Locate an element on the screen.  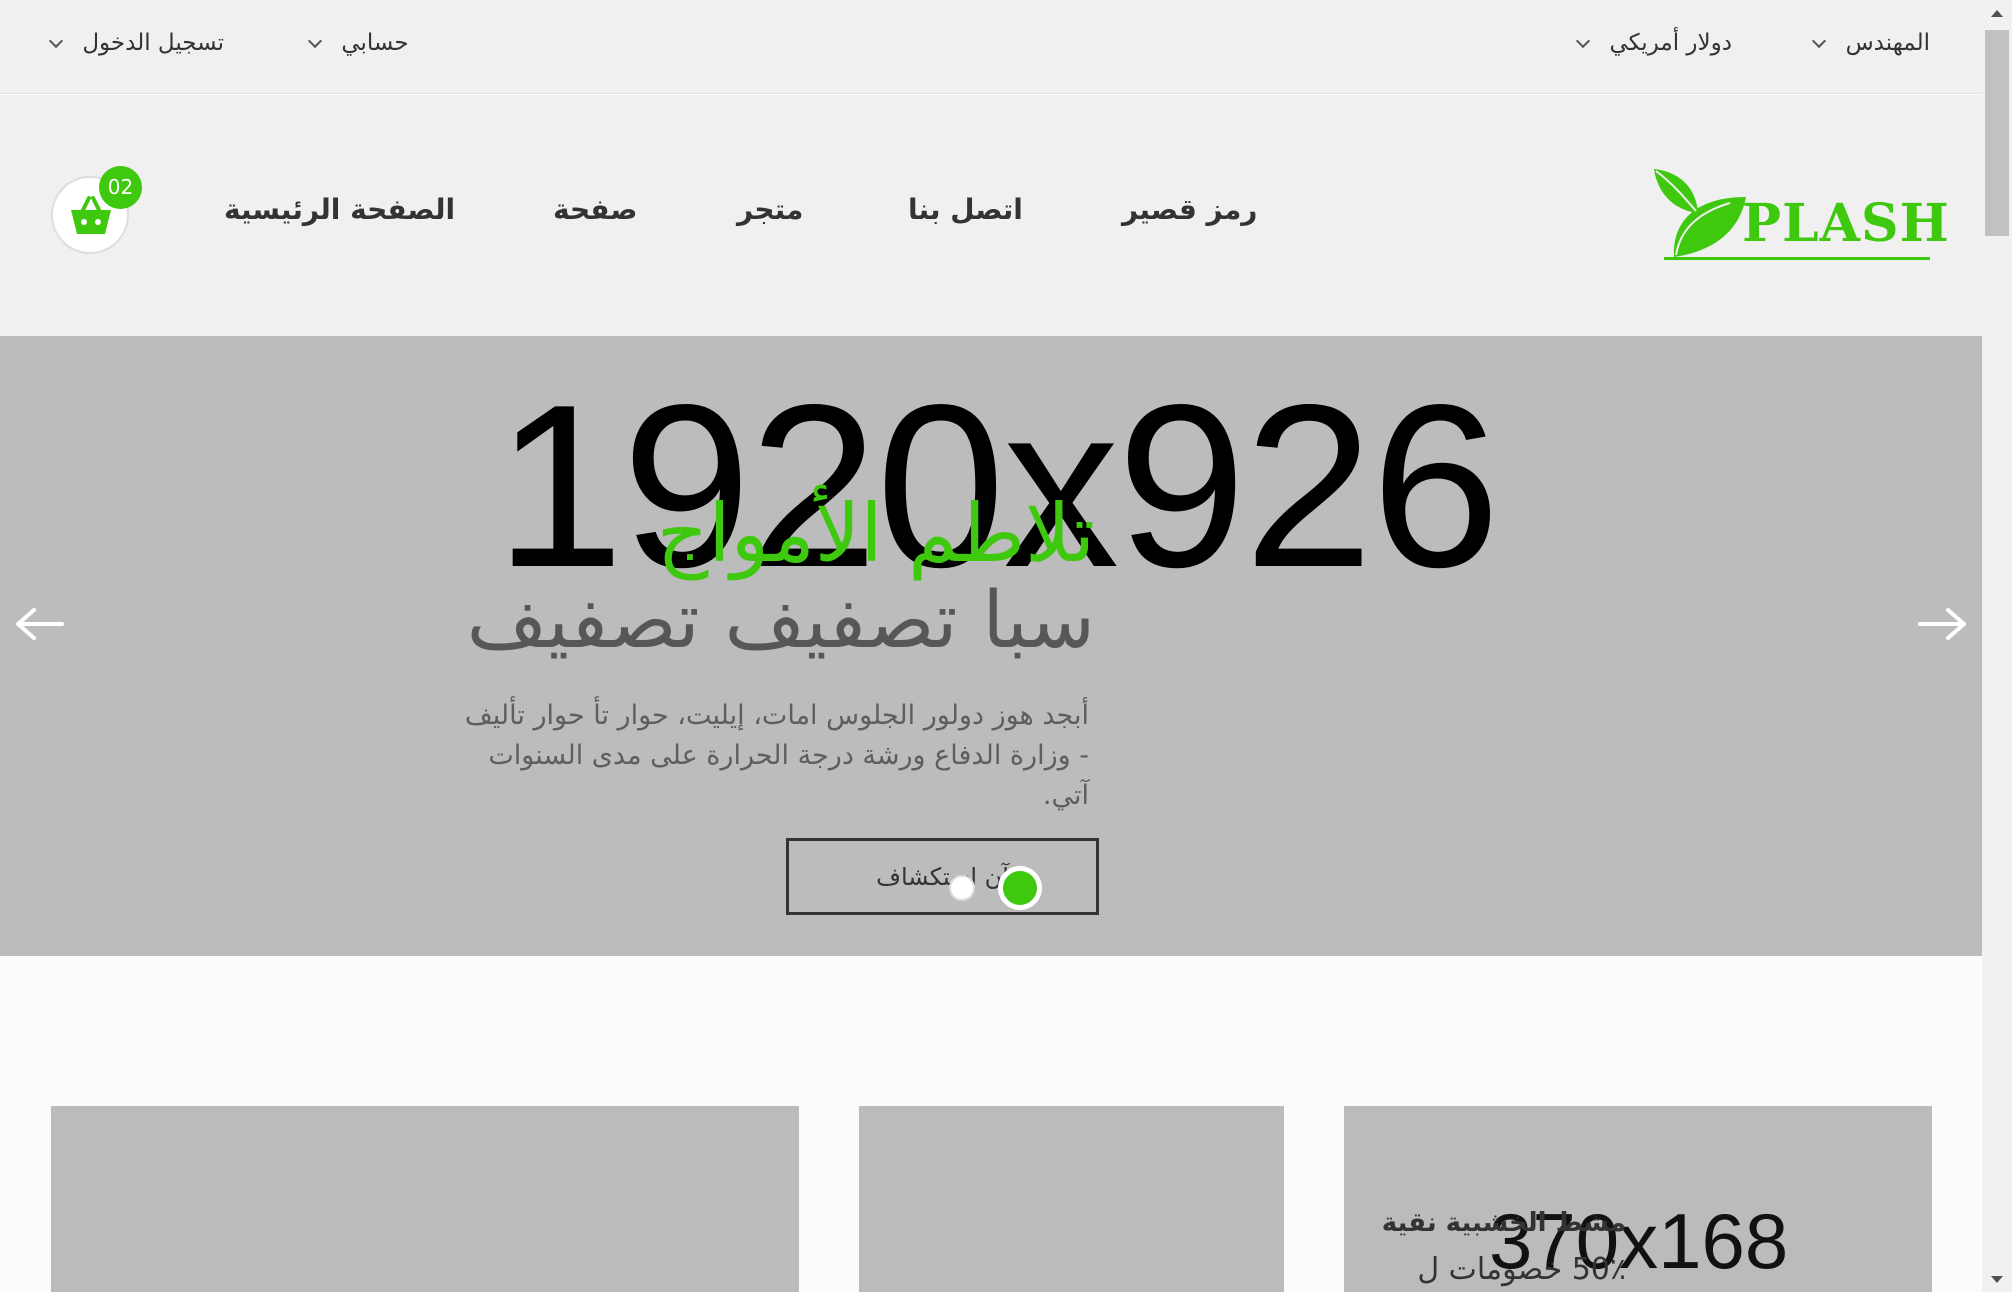
top-bar: المهندس دولار أمريكي حسابي تسجيل الدخول is located at coordinates (991, 47).